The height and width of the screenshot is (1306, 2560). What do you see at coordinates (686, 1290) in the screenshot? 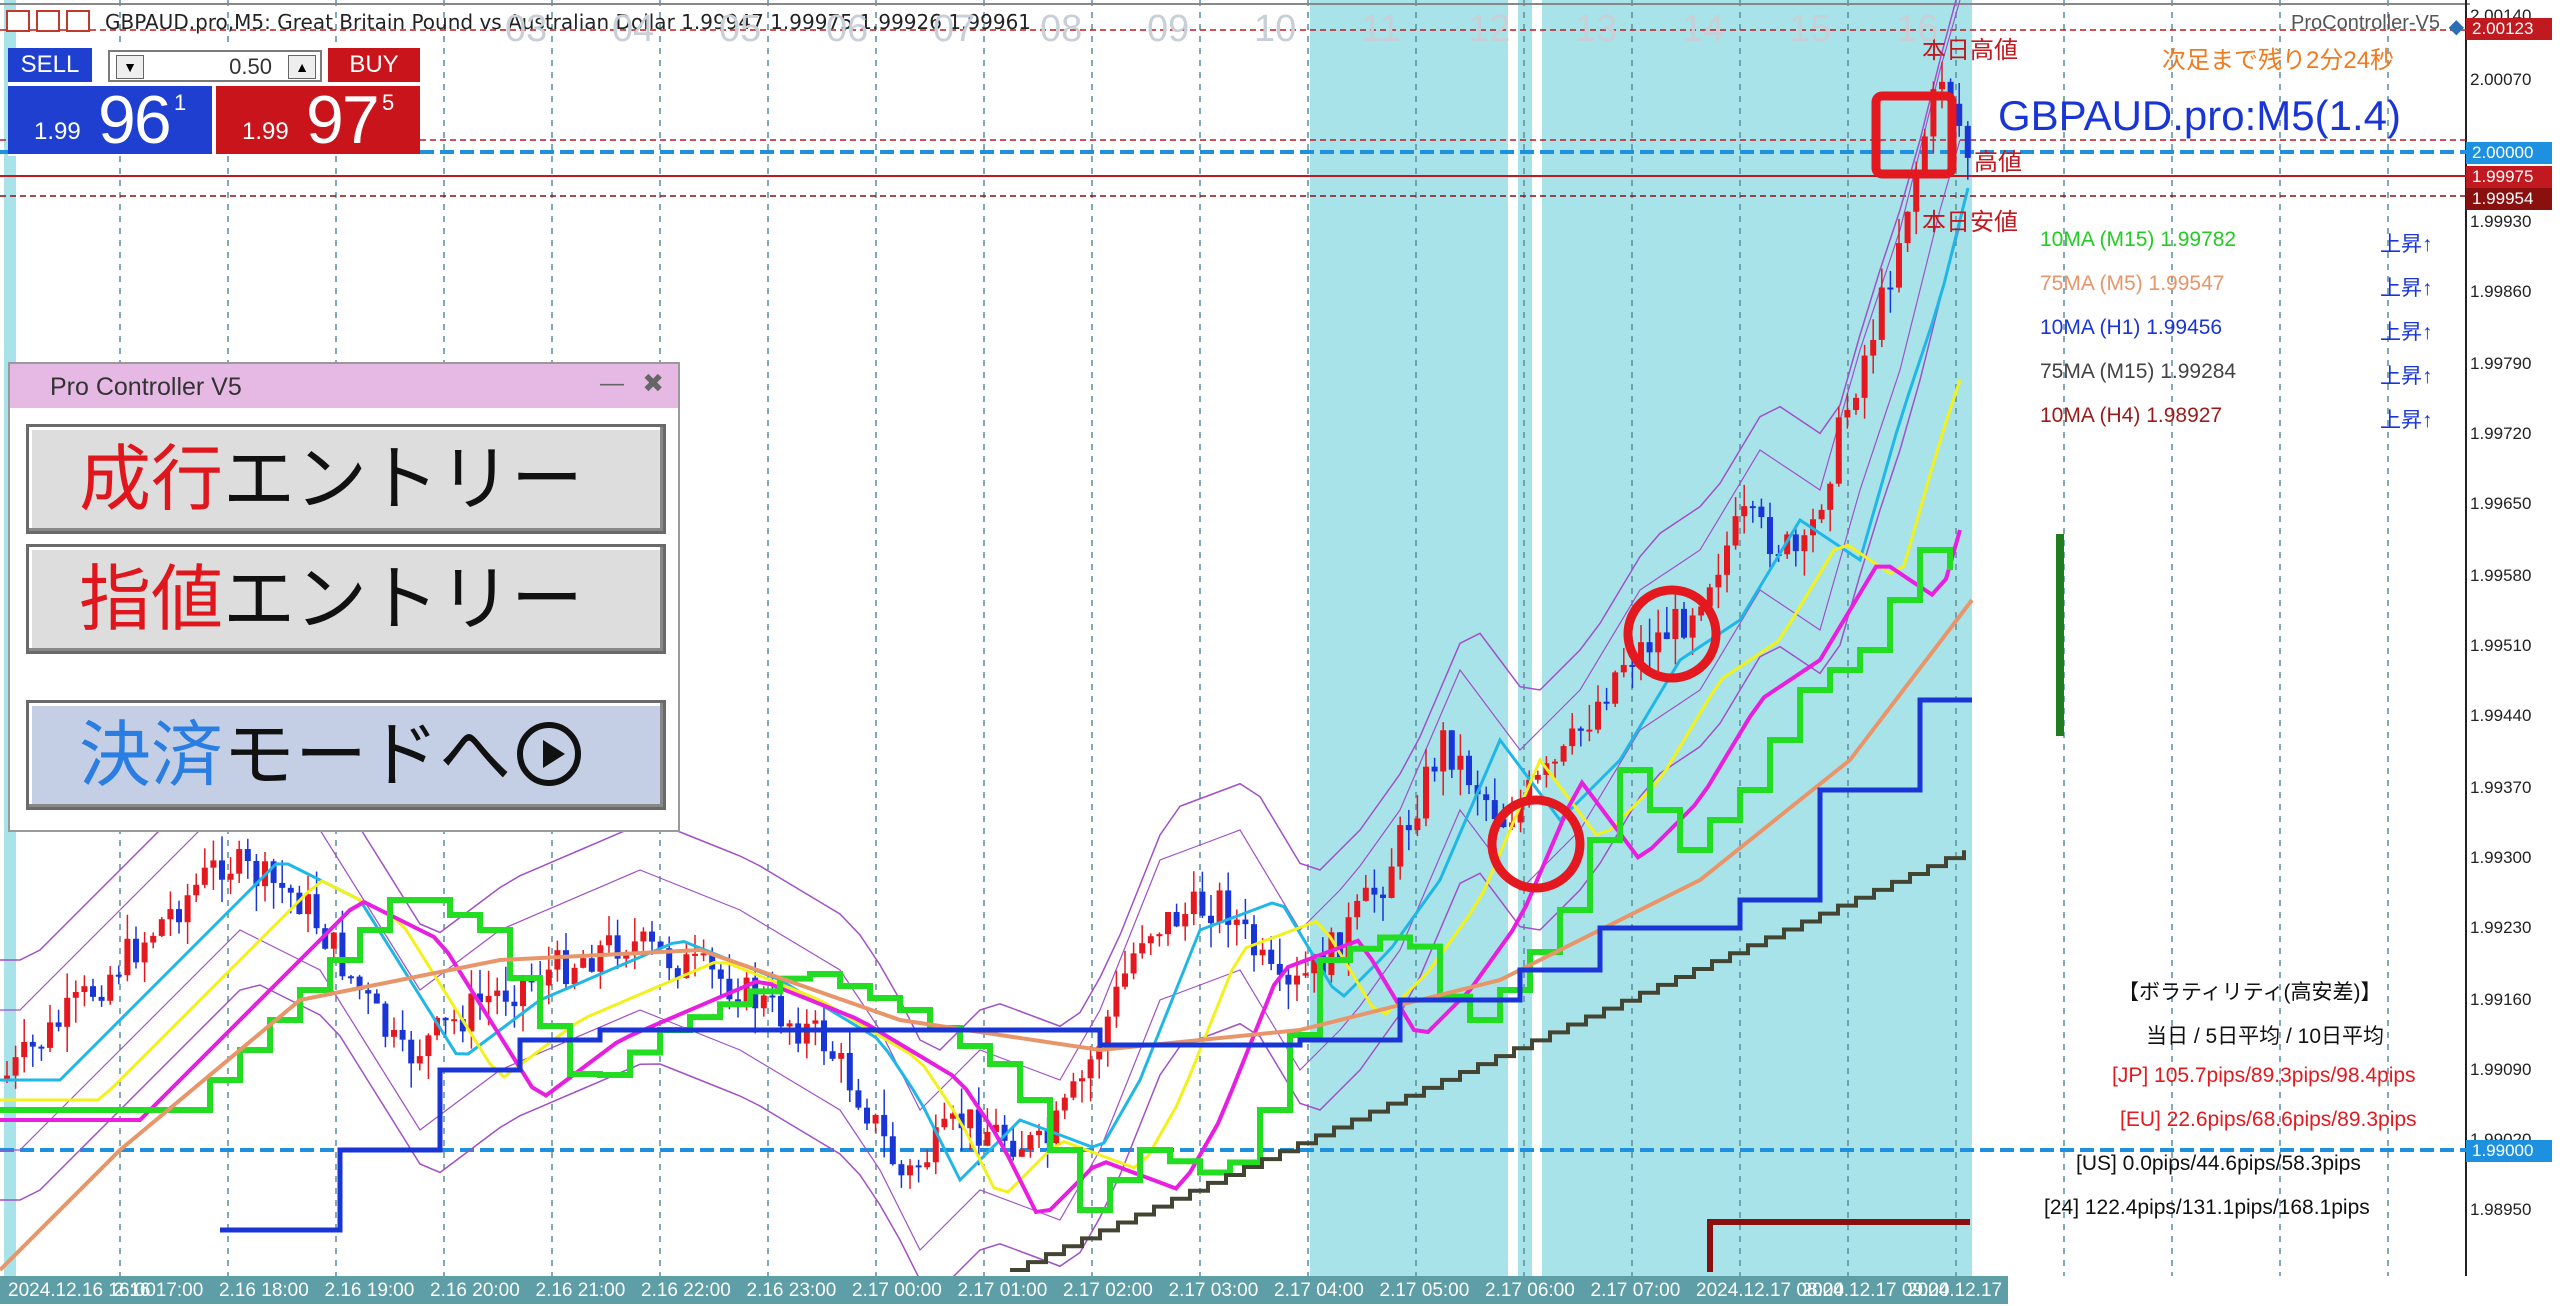
I see `time-tick: 2.16 22:00` at bounding box center [686, 1290].